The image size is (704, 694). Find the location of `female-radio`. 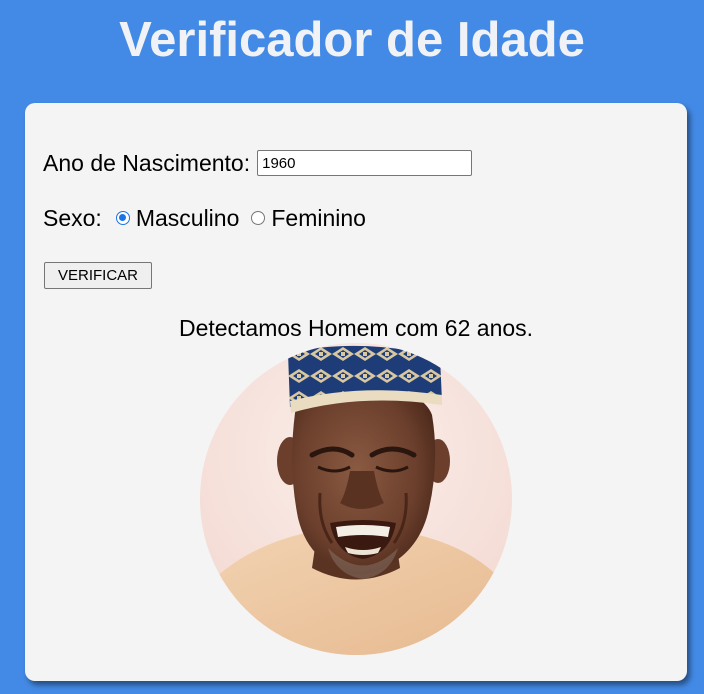

female-radio is located at coordinates (258, 218).